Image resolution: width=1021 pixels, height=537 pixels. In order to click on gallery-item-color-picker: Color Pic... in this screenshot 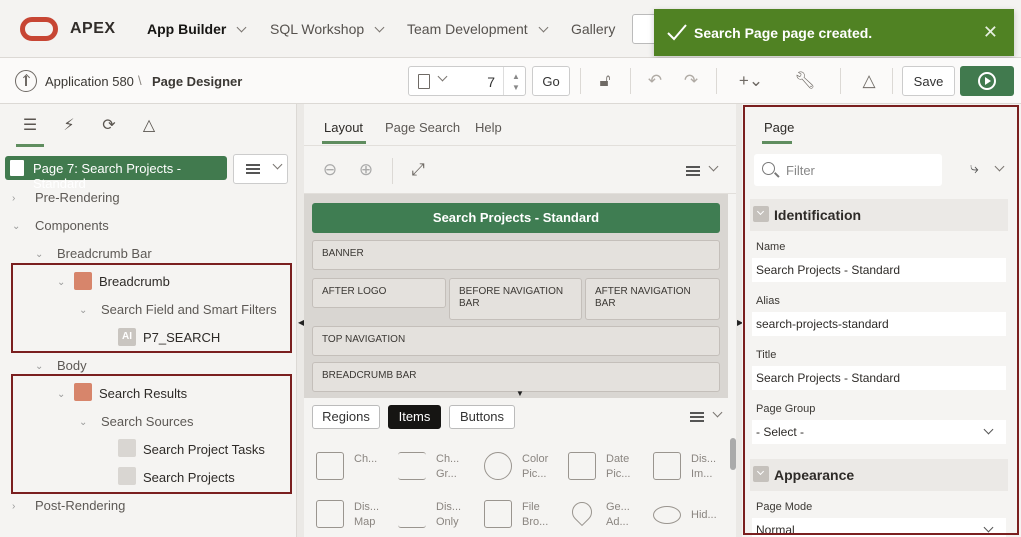, I will do `click(518, 470)`.